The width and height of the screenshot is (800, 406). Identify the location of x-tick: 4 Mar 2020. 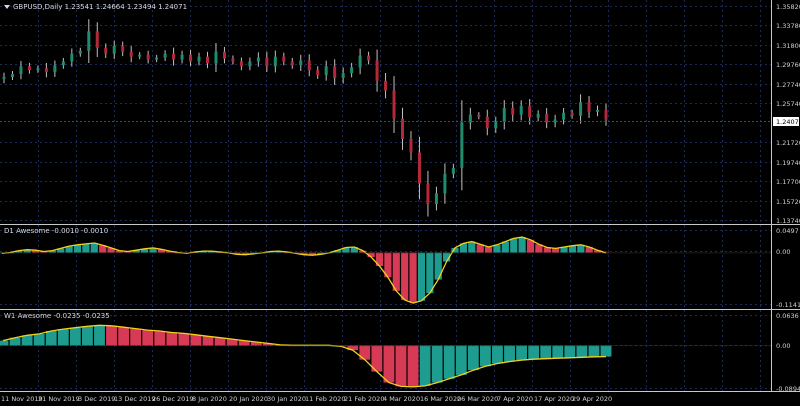
(401, 399).